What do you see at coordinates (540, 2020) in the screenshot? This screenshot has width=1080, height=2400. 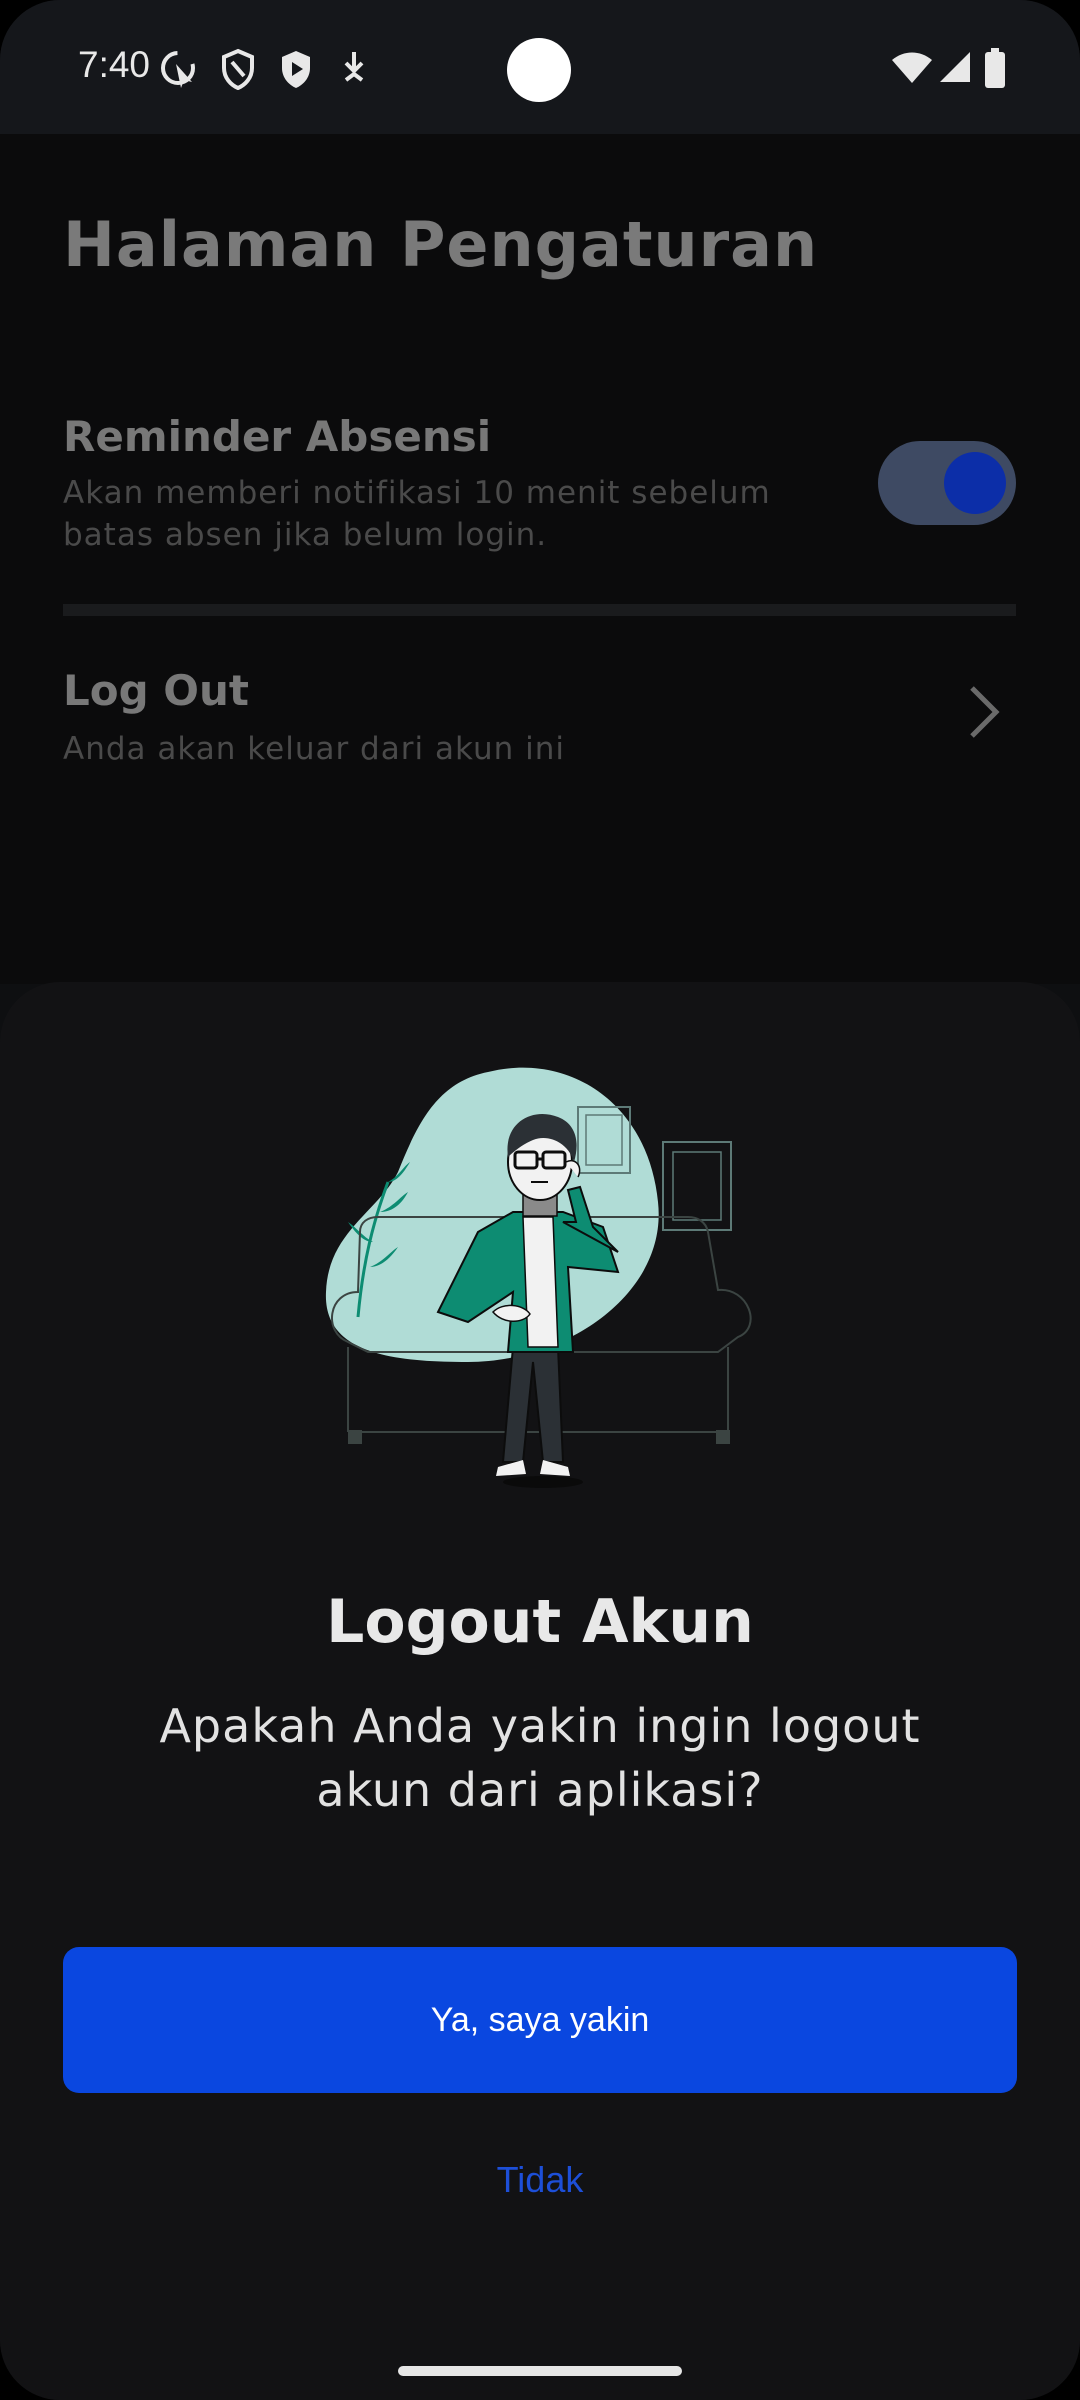 I see `confirm-logout-button: Ya, saya yakin` at bounding box center [540, 2020].